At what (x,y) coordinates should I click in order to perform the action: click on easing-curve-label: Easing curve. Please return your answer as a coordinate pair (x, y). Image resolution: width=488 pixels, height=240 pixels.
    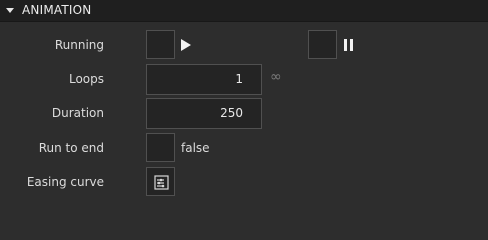
    Looking at the image, I should click on (65, 182).